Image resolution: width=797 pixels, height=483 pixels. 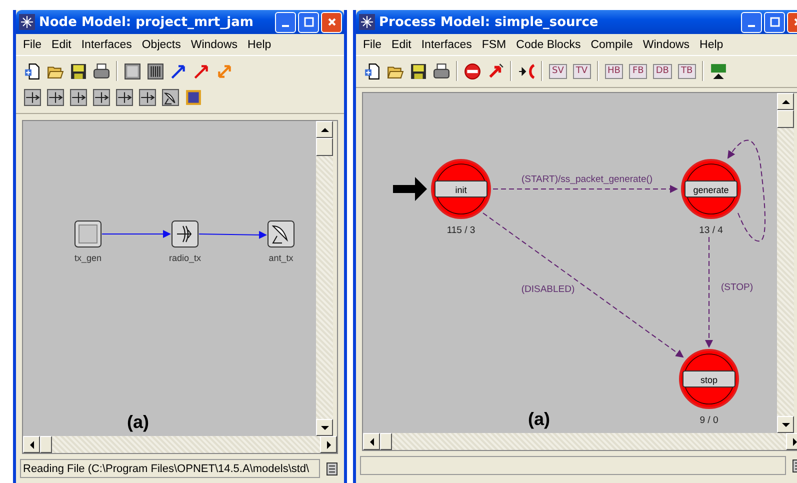 What do you see at coordinates (332, 468) in the screenshot?
I see `scroll-icon` at bounding box center [332, 468].